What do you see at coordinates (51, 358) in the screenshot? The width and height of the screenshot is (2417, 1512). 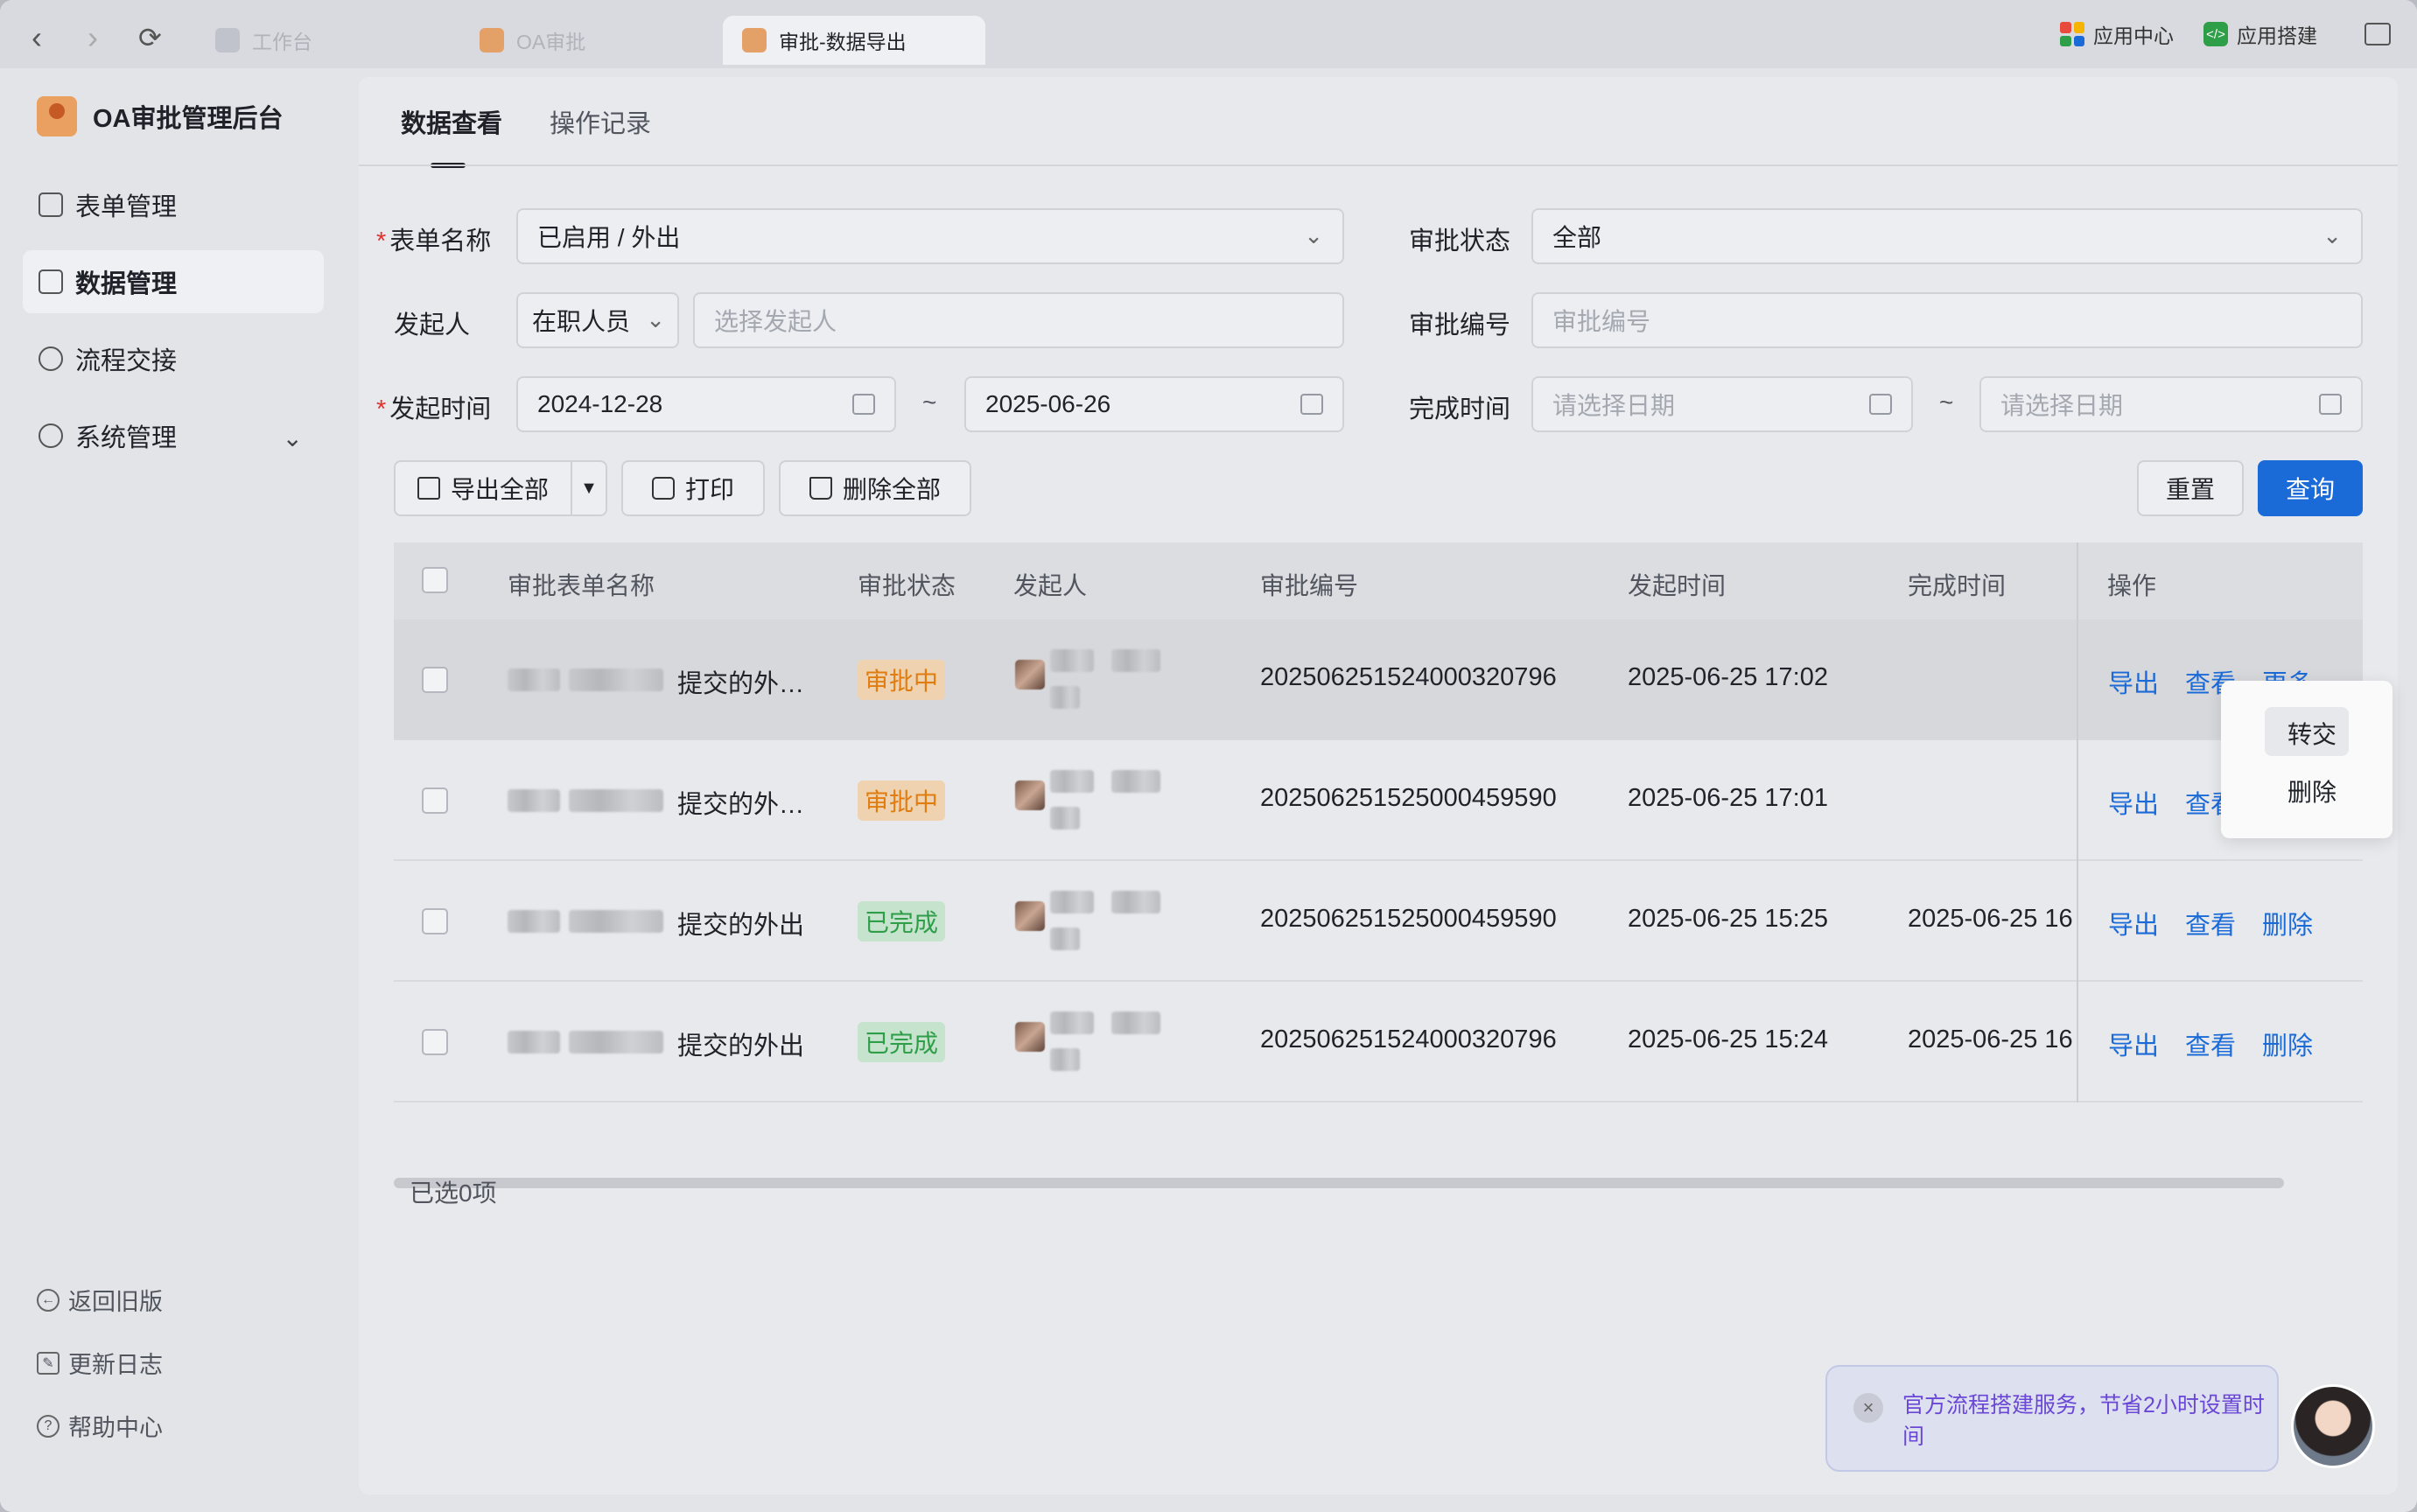 I see `user-transfer-icon` at bounding box center [51, 358].